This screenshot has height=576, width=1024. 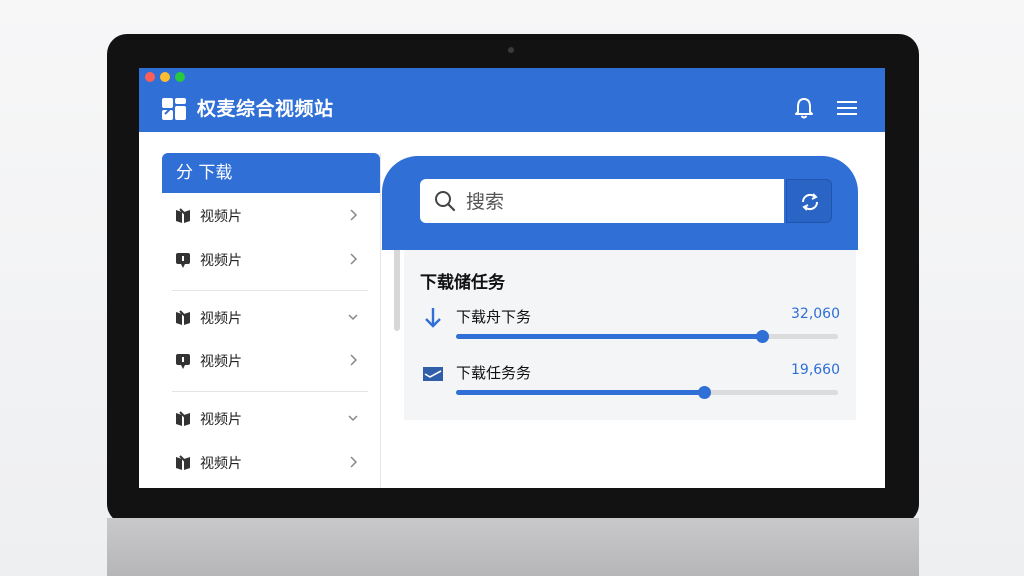 I want to click on close-window-button, so click(x=150, y=77).